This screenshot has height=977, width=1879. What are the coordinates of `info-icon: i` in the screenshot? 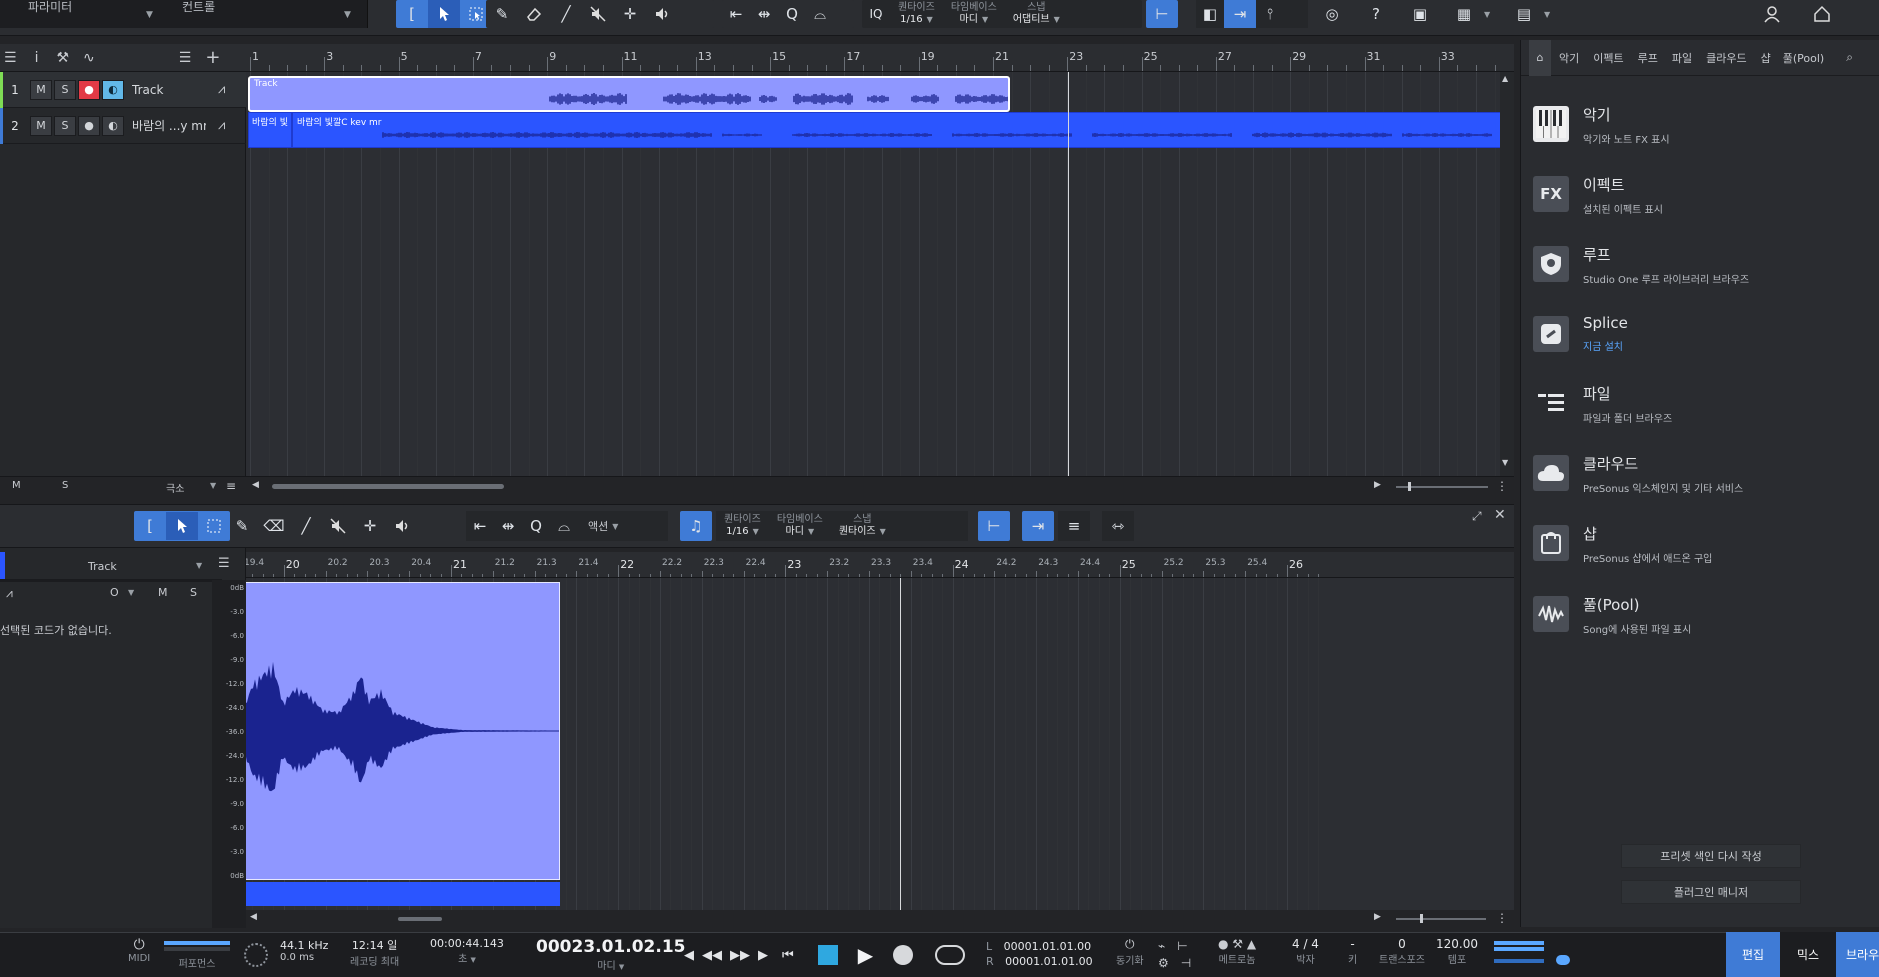 It's located at (37, 58).